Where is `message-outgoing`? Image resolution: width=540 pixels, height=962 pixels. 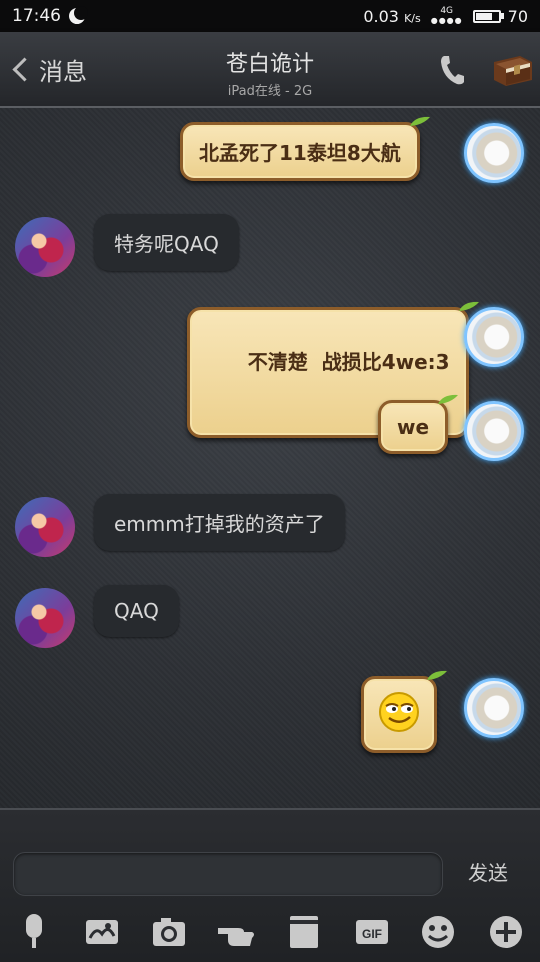
message-outgoing is located at coordinates (404, 711).